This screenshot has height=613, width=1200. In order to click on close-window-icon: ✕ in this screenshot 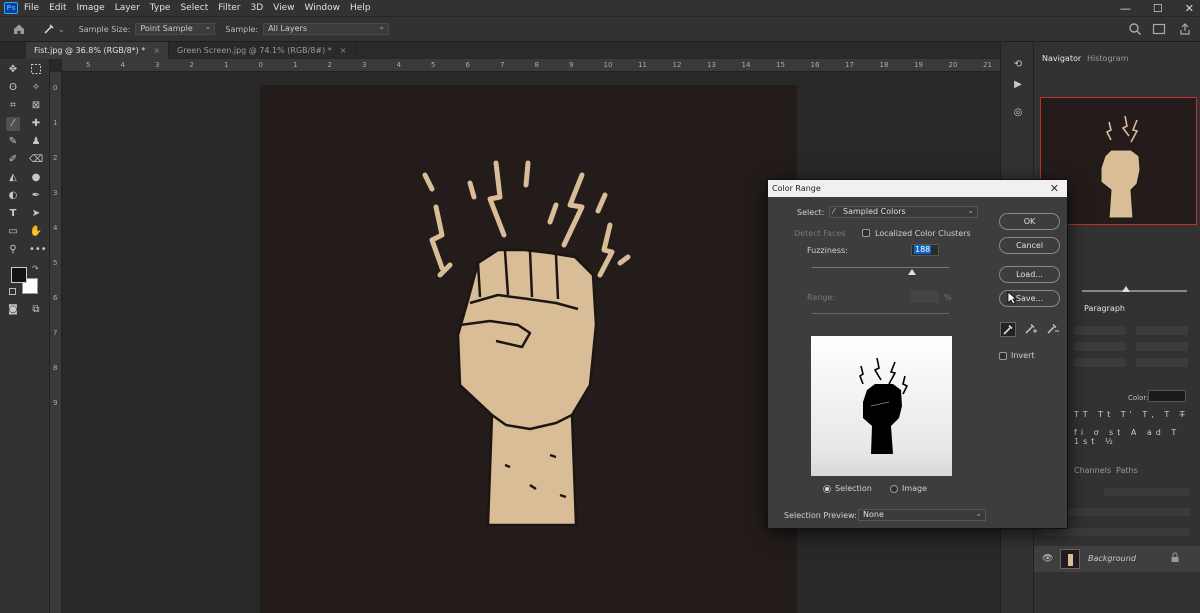, I will do `click(1189, 8)`.